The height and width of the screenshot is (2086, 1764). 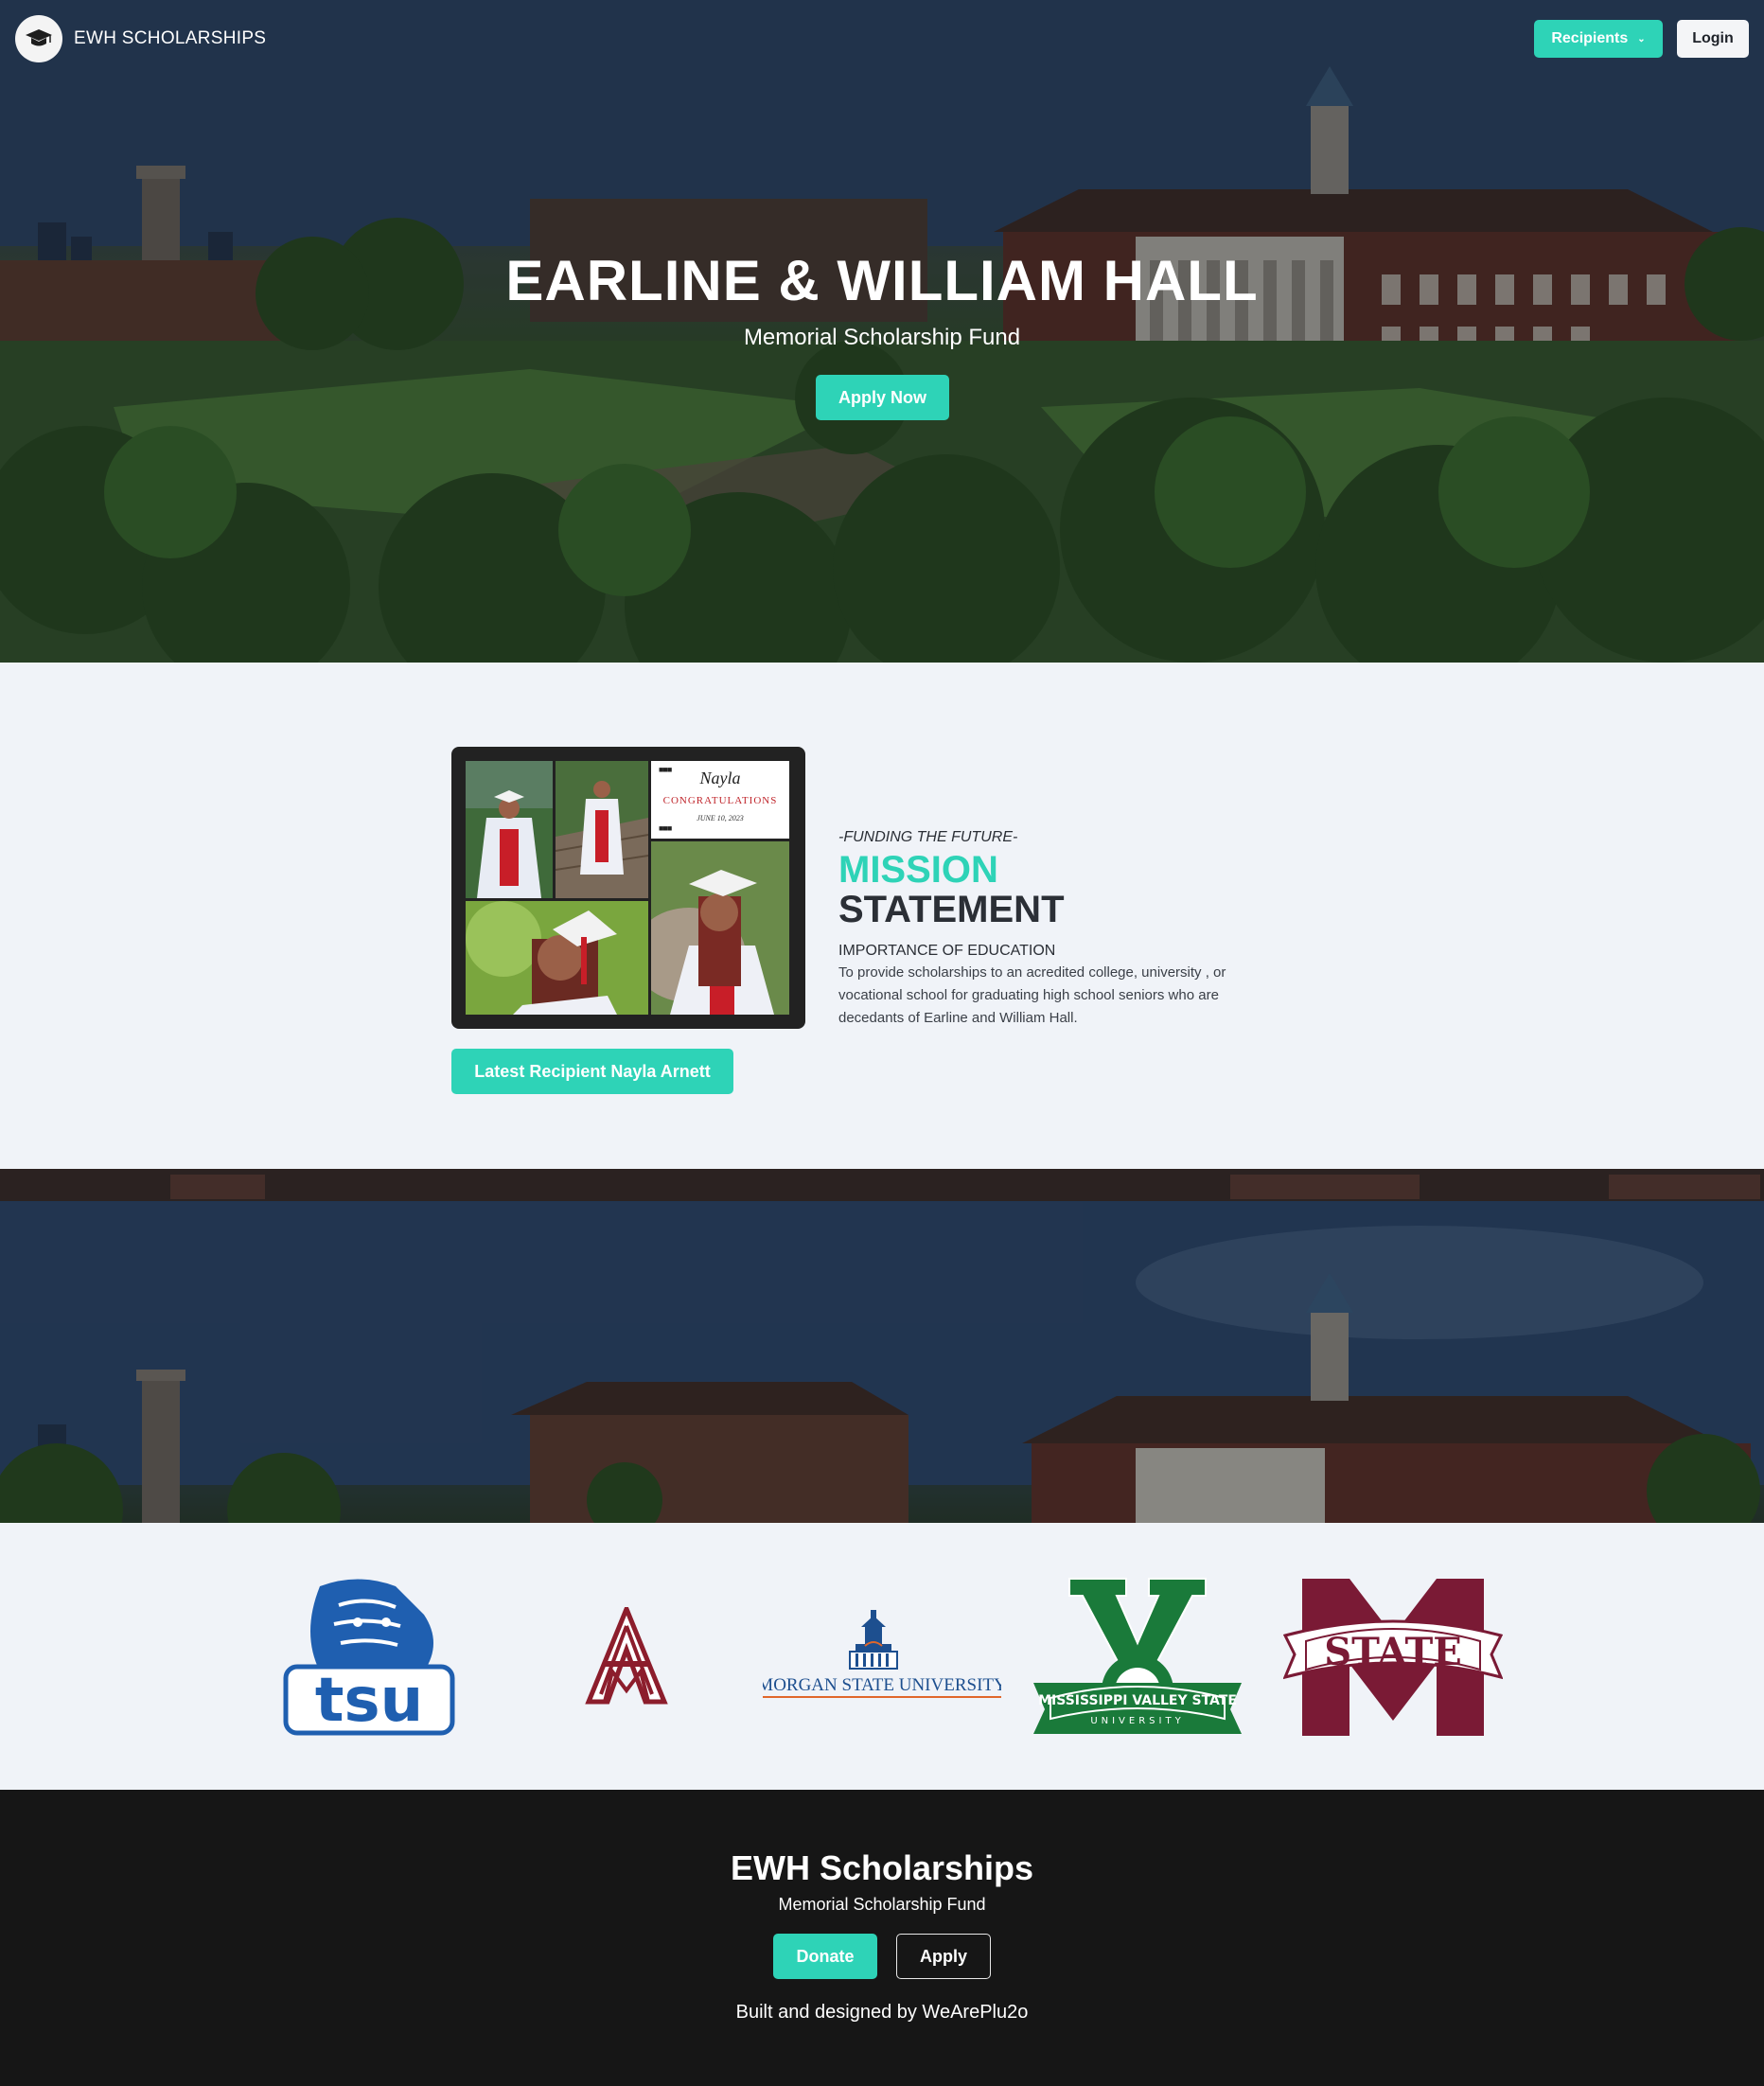 What do you see at coordinates (882, 2012) in the screenshot?
I see `footer-credit: Built and designed by WeArePlu2o` at bounding box center [882, 2012].